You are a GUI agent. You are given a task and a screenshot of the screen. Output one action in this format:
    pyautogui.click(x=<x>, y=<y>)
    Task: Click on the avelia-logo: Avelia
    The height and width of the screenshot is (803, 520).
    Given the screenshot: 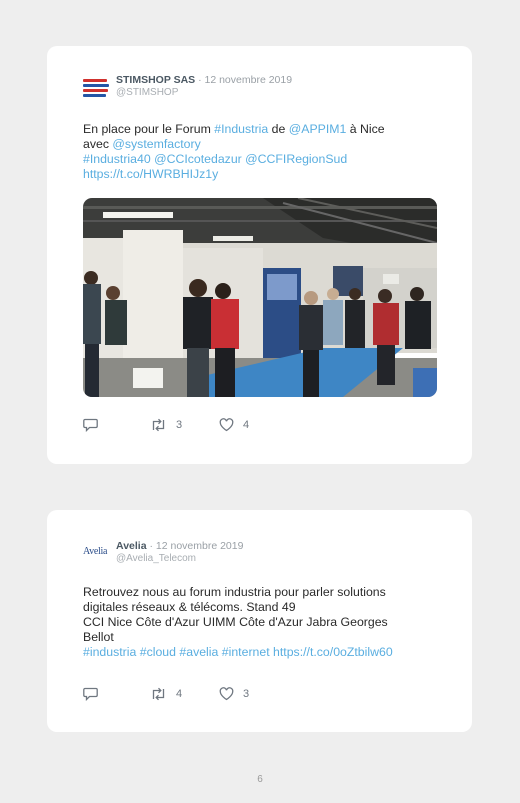 What is the action you would take?
    pyautogui.click(x=95, y=551)
    